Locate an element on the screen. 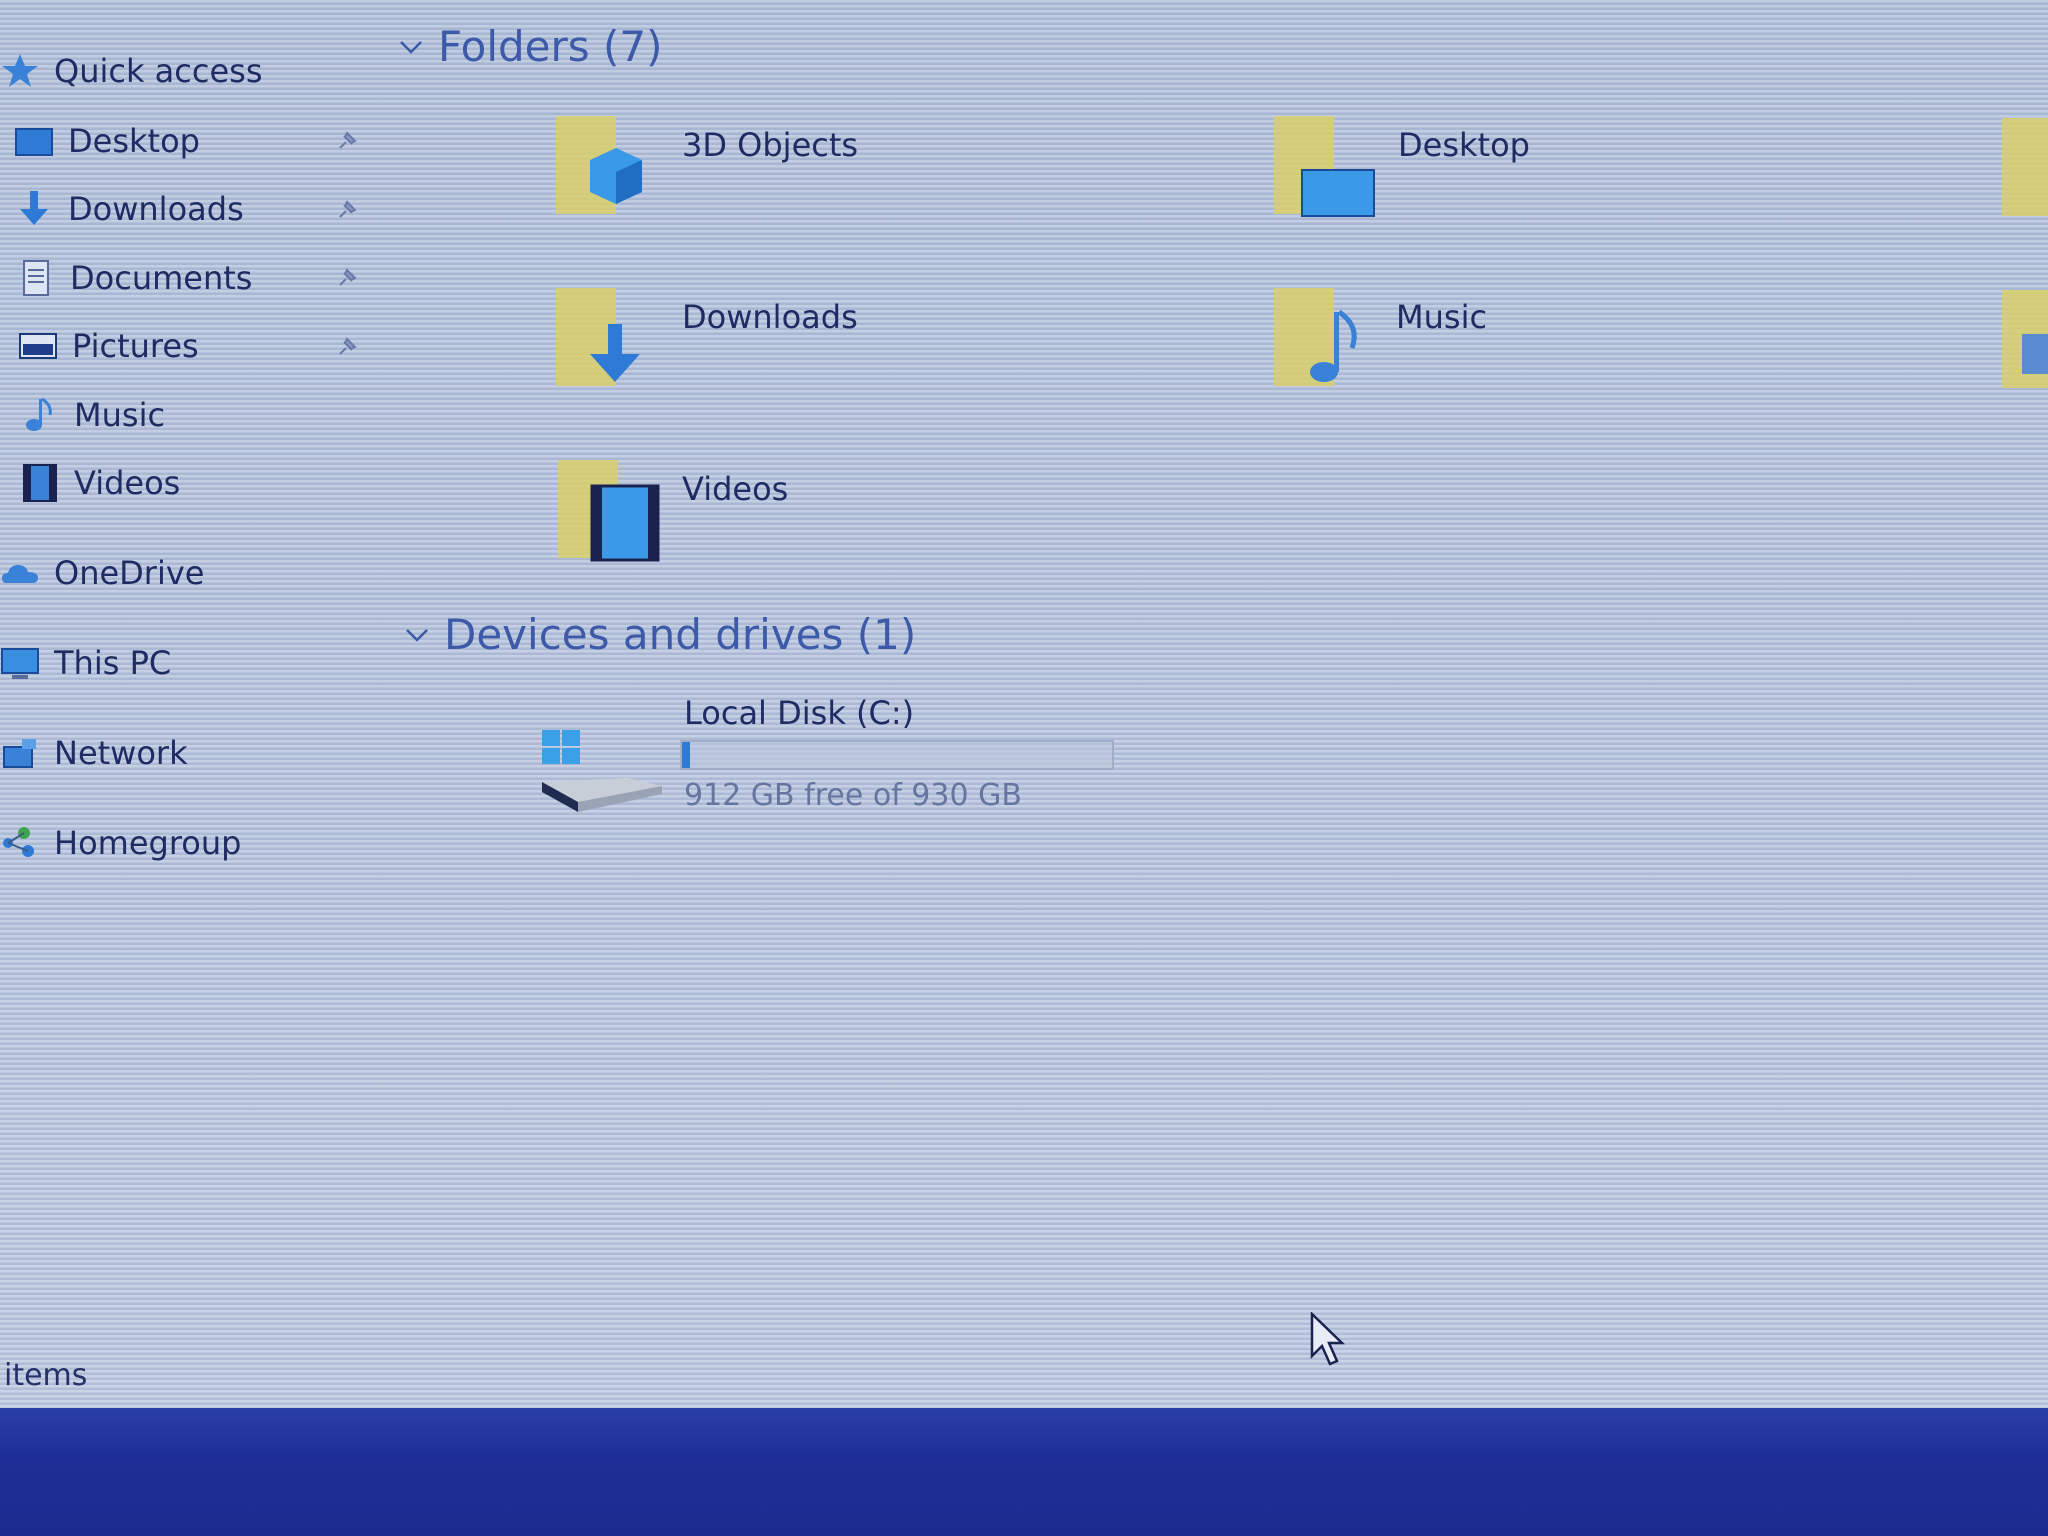 The image size is (2048, 1536). nav-homegroup: Homegroup is located at coordinates (120, 843).